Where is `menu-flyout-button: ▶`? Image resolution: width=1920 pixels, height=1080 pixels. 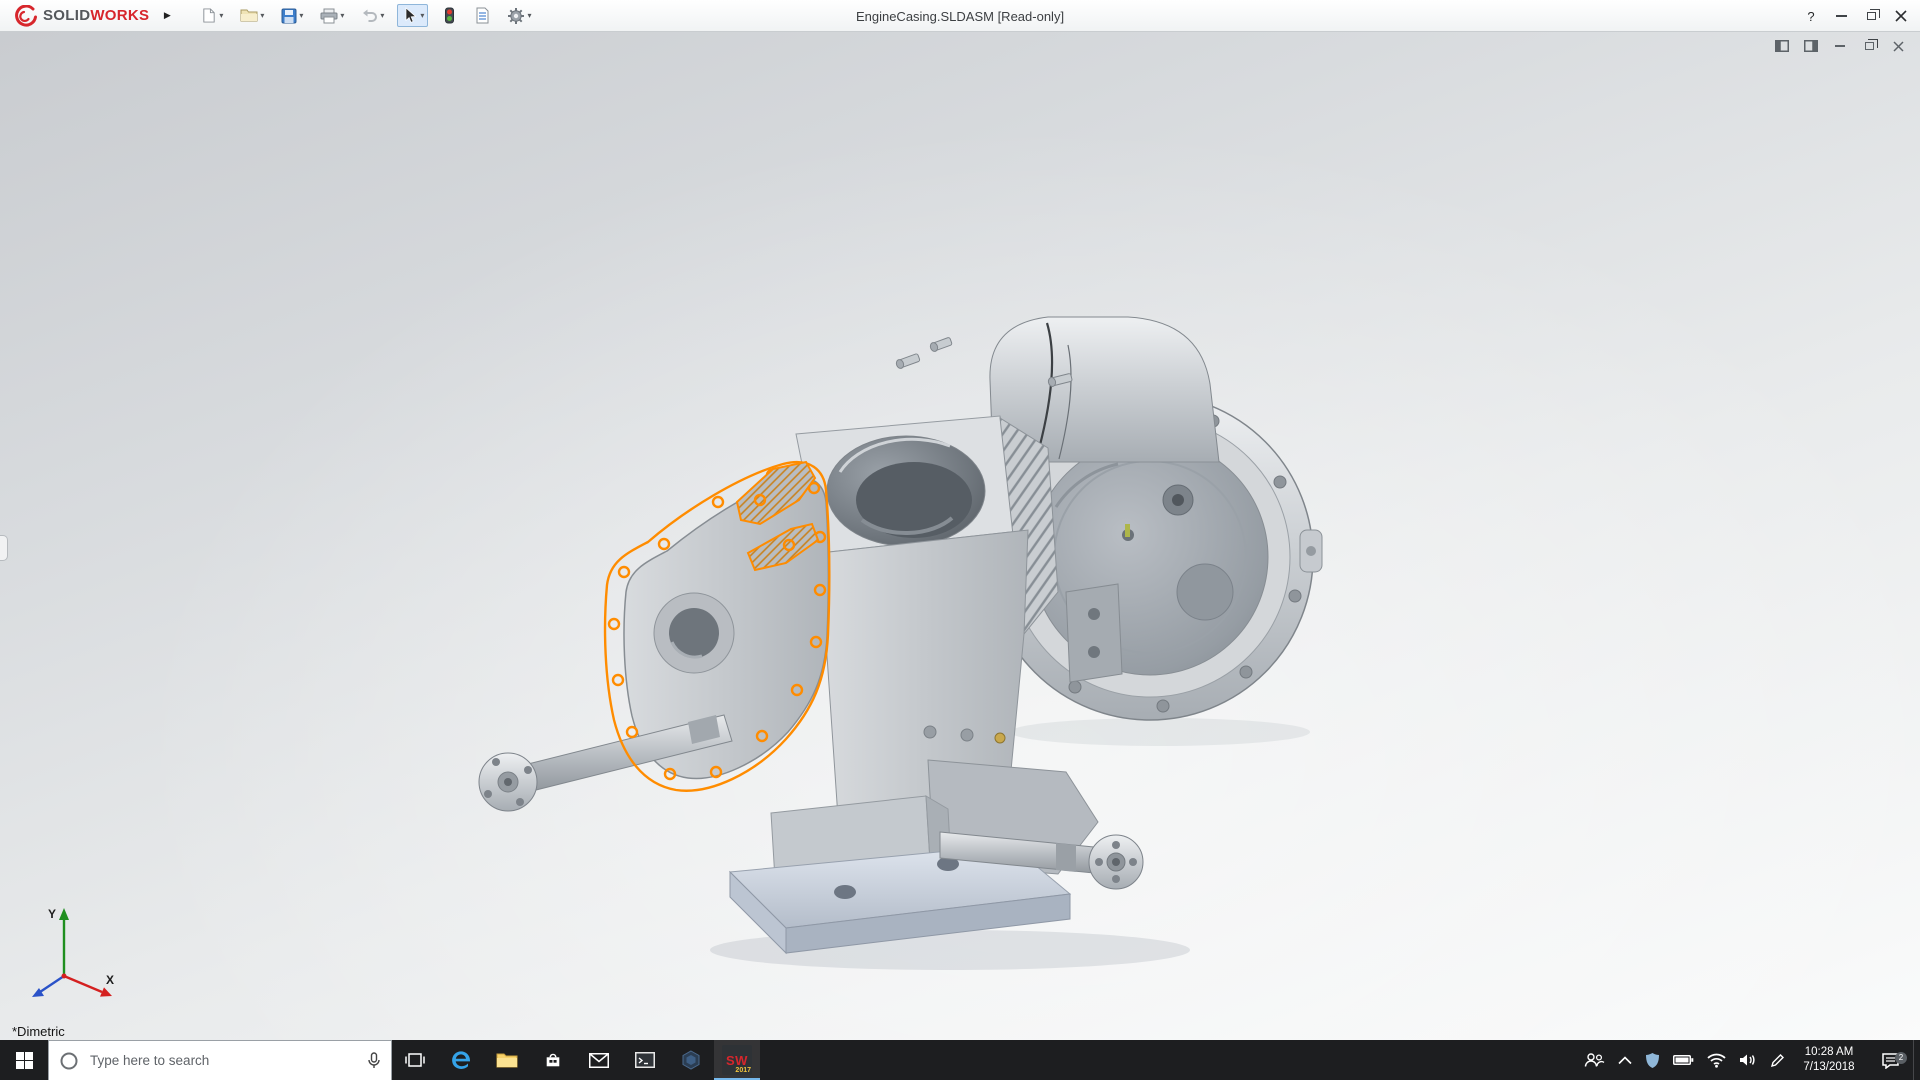
menu-flyout-button: ▶ is located at coordinates (167, 16).